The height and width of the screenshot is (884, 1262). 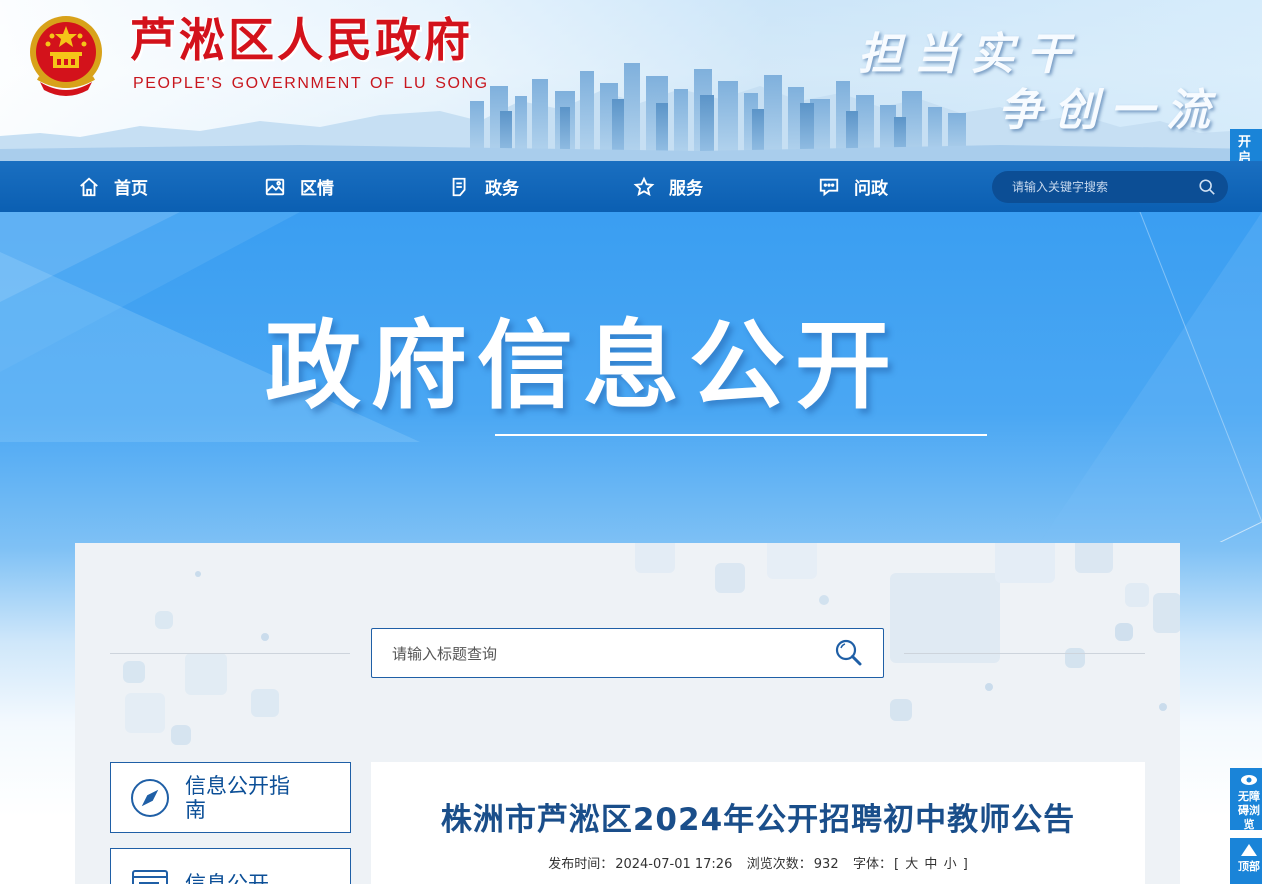 I want to click on nav-label-affairs: 政务, so click(x=502, y=189).